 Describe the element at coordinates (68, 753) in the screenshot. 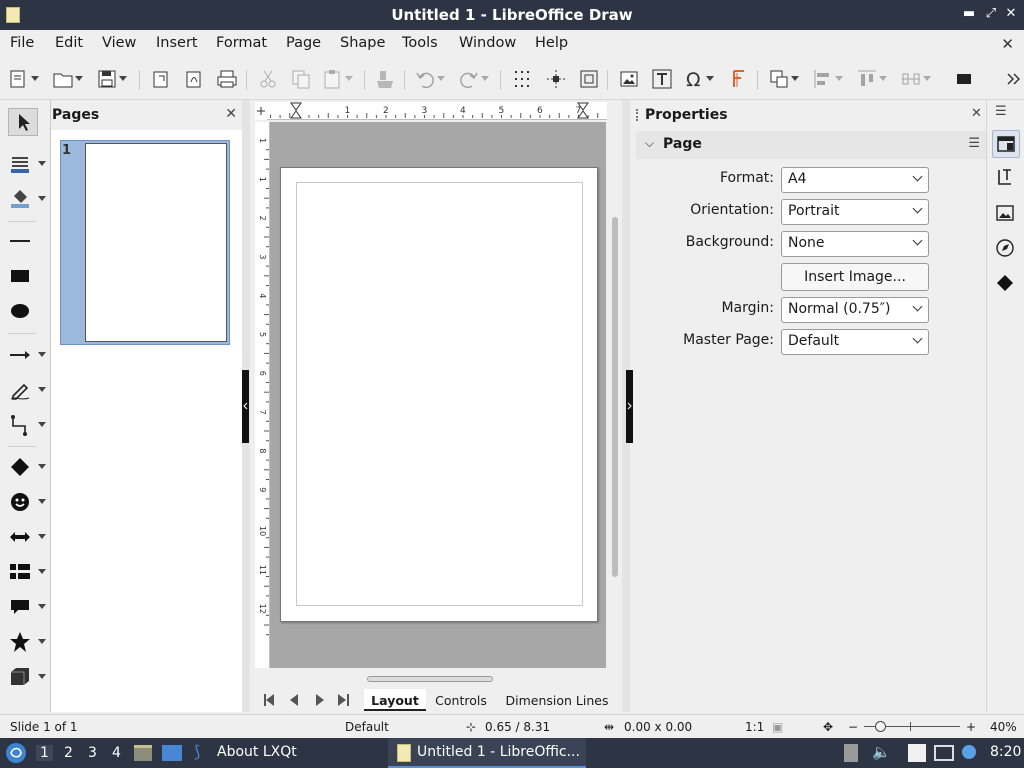

I see `workspace-2: 2` at that location.